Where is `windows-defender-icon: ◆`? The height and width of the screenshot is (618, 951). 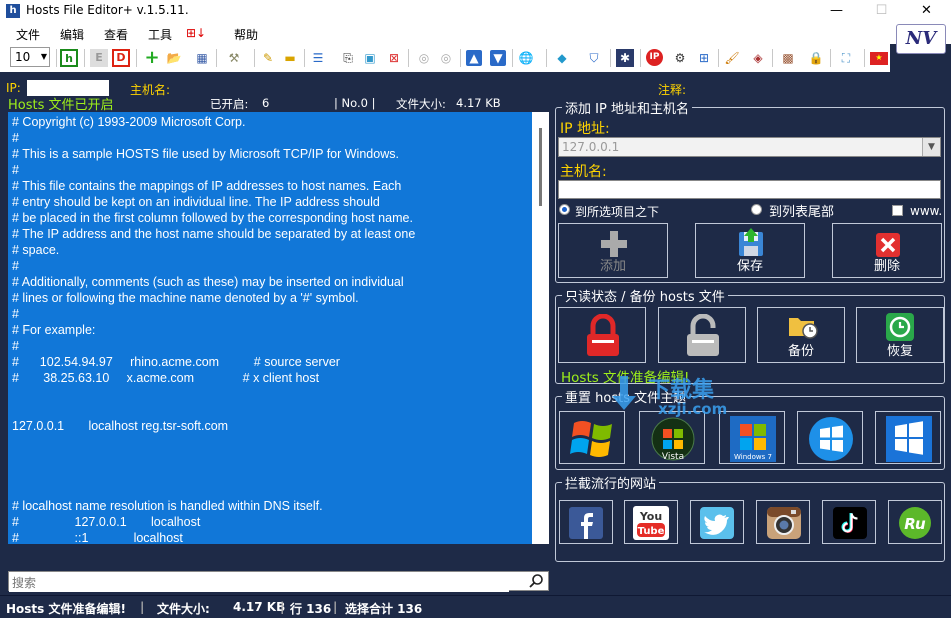
windows-defender-icon: ◆ is located at coordinates (562, 58).